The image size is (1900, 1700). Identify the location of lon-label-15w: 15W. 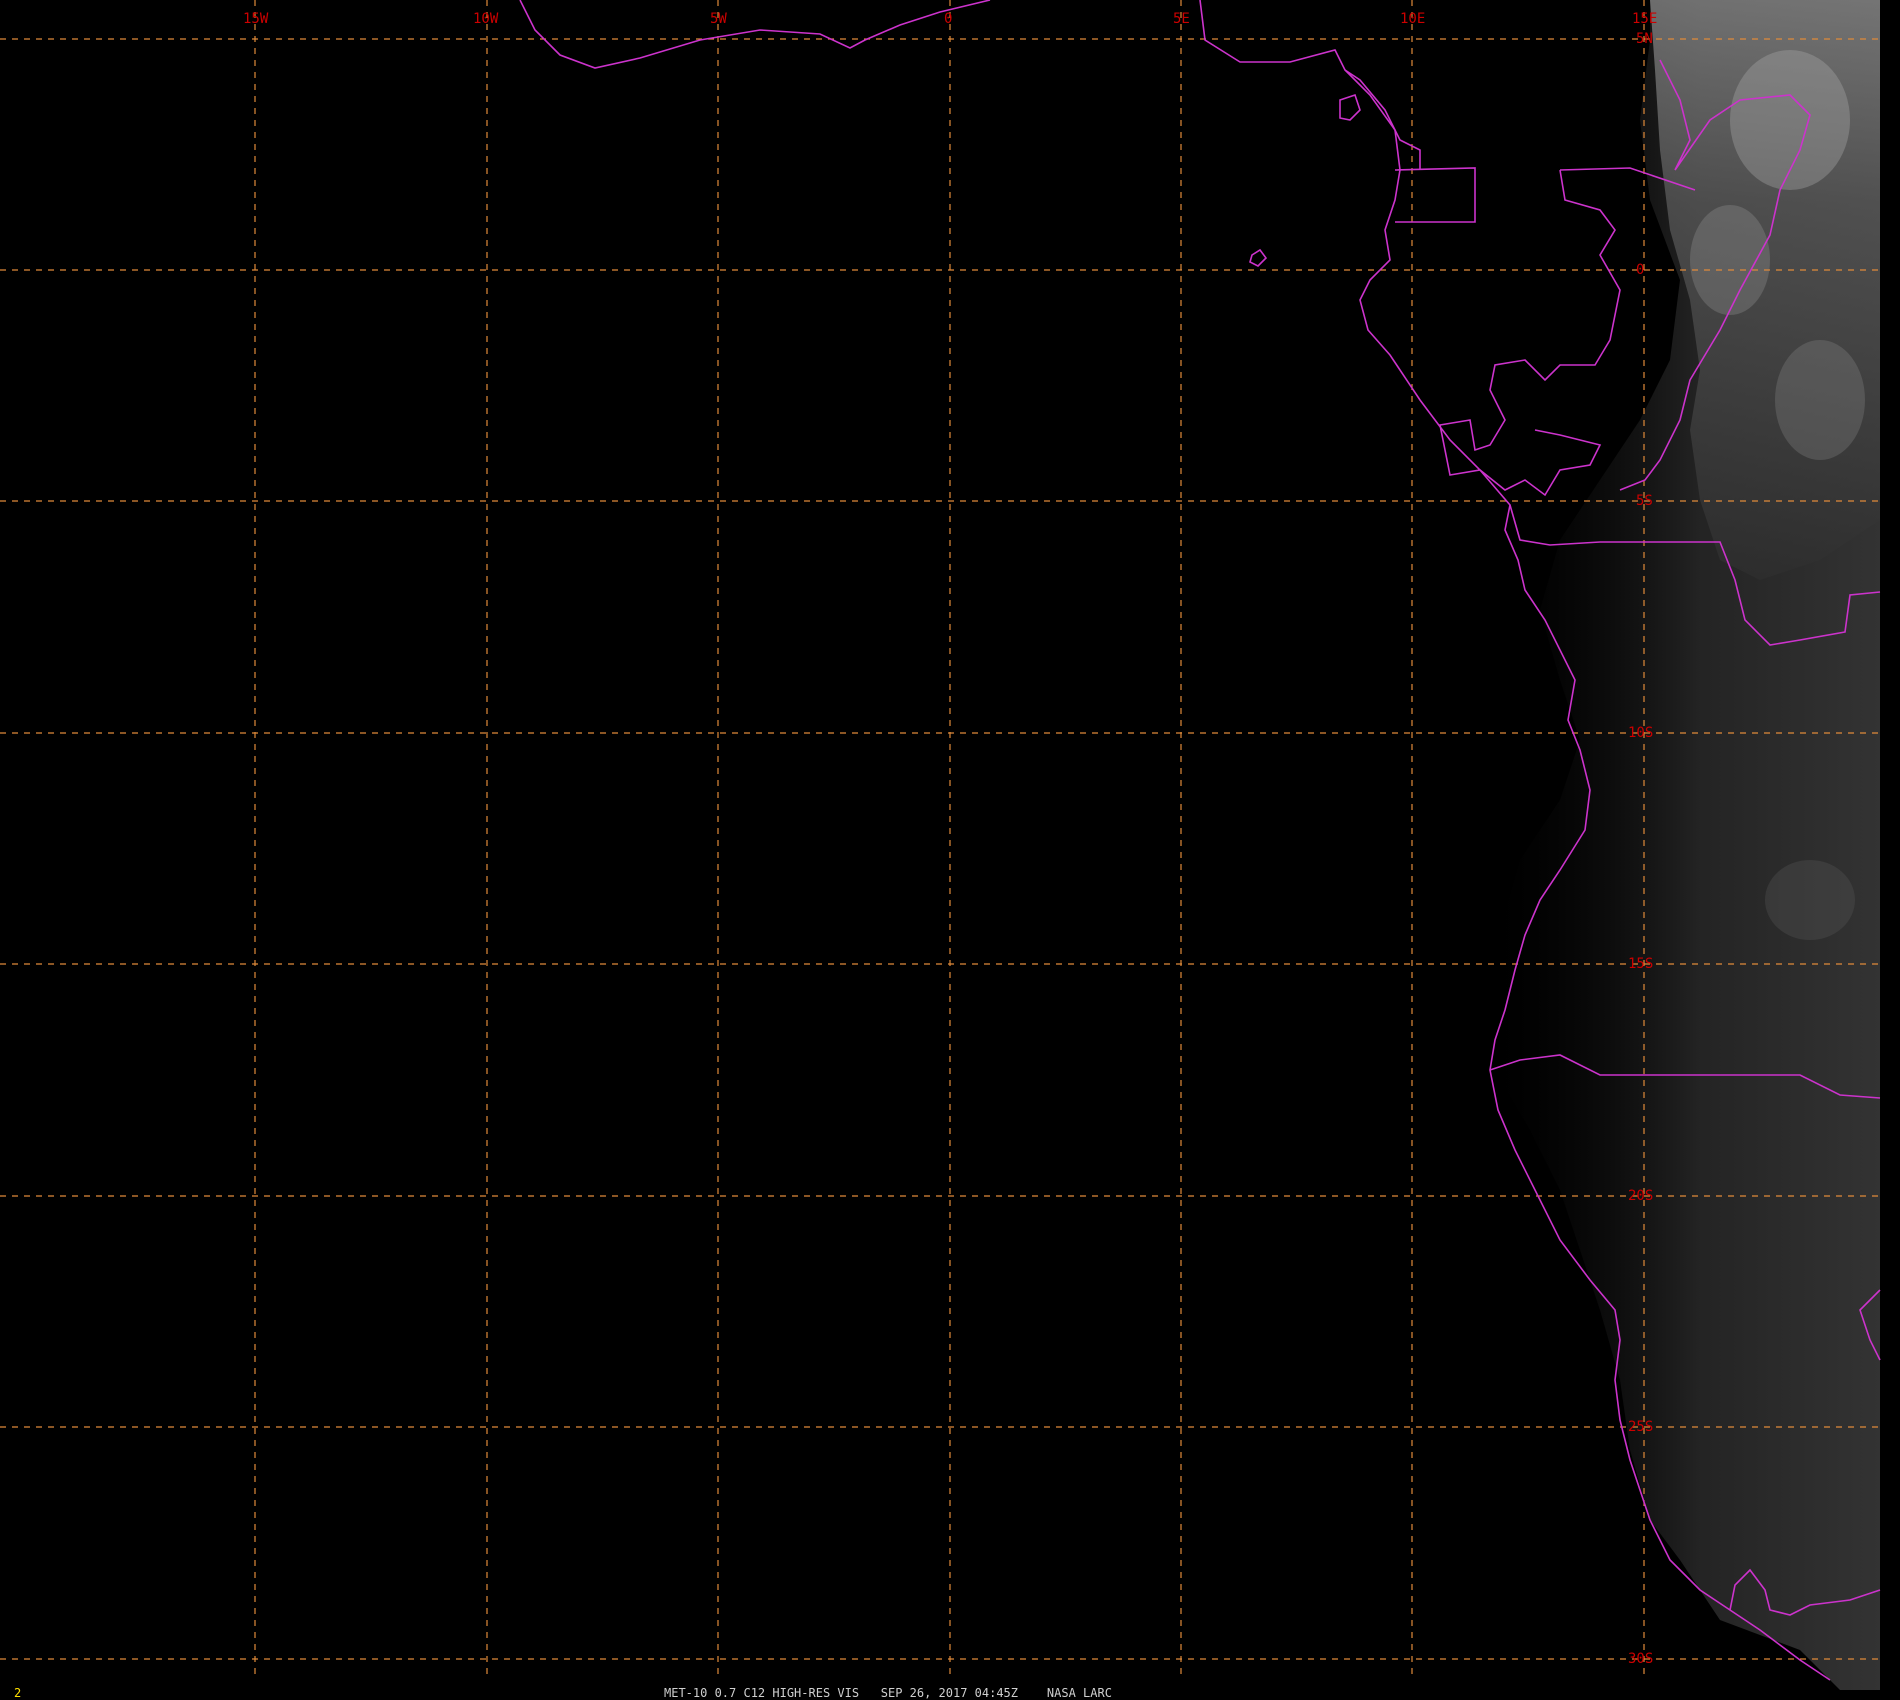
(256, 19).